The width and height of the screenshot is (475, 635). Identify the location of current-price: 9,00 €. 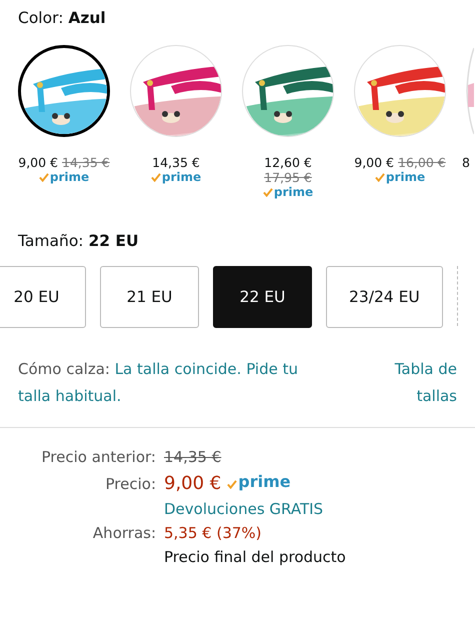
(193, 483).